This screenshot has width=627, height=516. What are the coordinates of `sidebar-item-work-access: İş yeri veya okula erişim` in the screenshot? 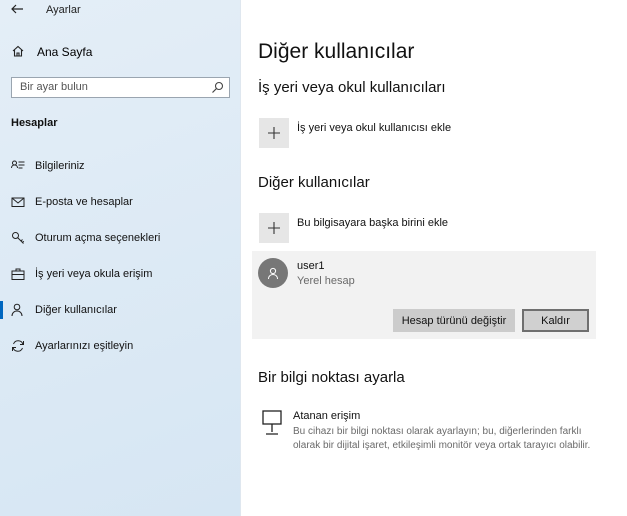 It's located at (120, 274).